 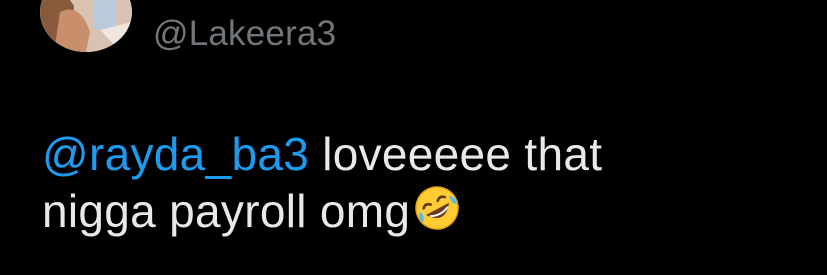 I want to click on rofl-emoji-icon, so click(x=437, y=208).